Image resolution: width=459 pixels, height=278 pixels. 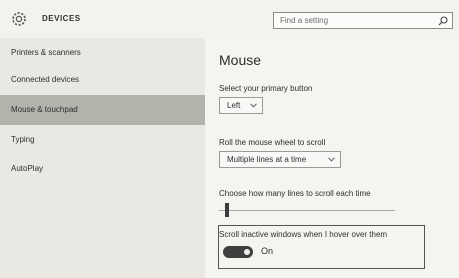 What do you see at coordinates (102, 80) in the screenshot?
I see `sidebar-item-connected-devices: Connected devices` at bounding box center [102, 80].